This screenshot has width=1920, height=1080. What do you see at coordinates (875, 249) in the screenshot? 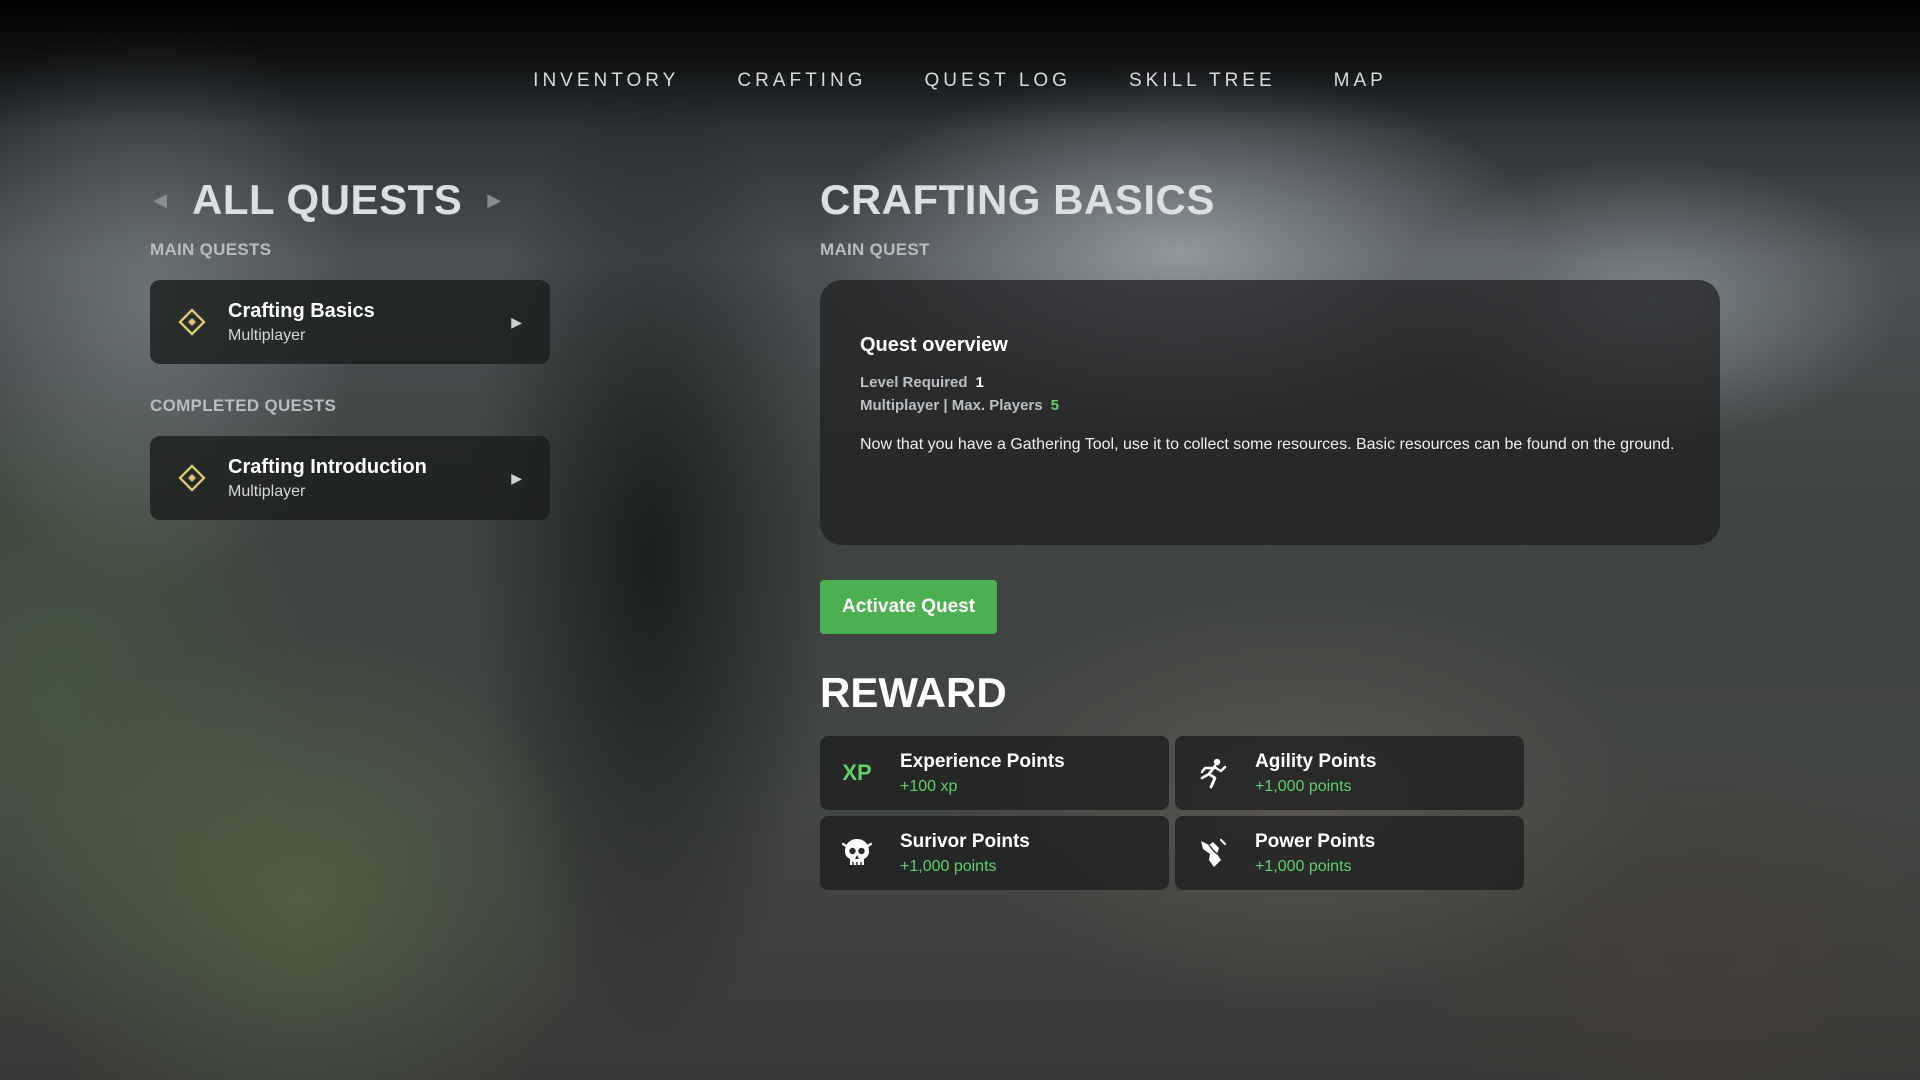
I see `quest-category-label: MAIN QUEST` at bounding box center [875, 249].